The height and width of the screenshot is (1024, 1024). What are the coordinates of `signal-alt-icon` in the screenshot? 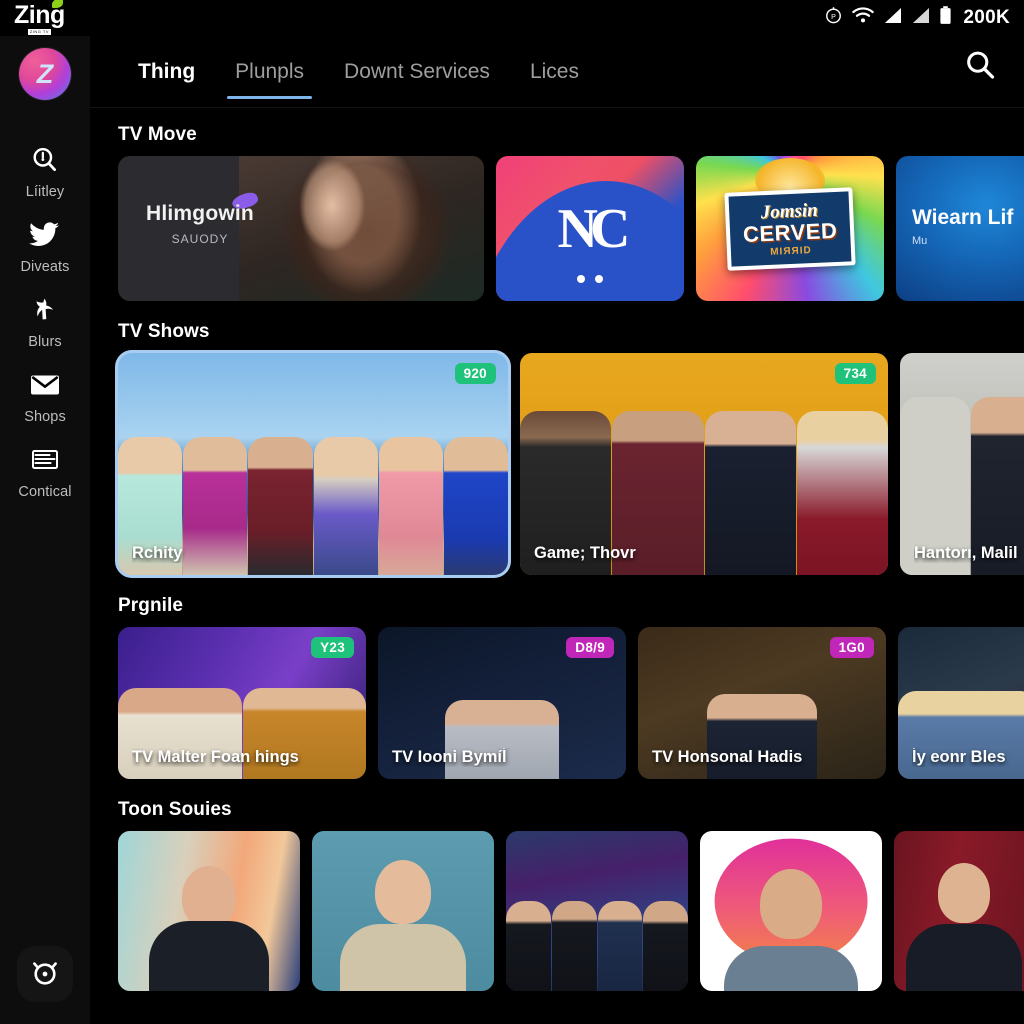 It's located at (920, 18).